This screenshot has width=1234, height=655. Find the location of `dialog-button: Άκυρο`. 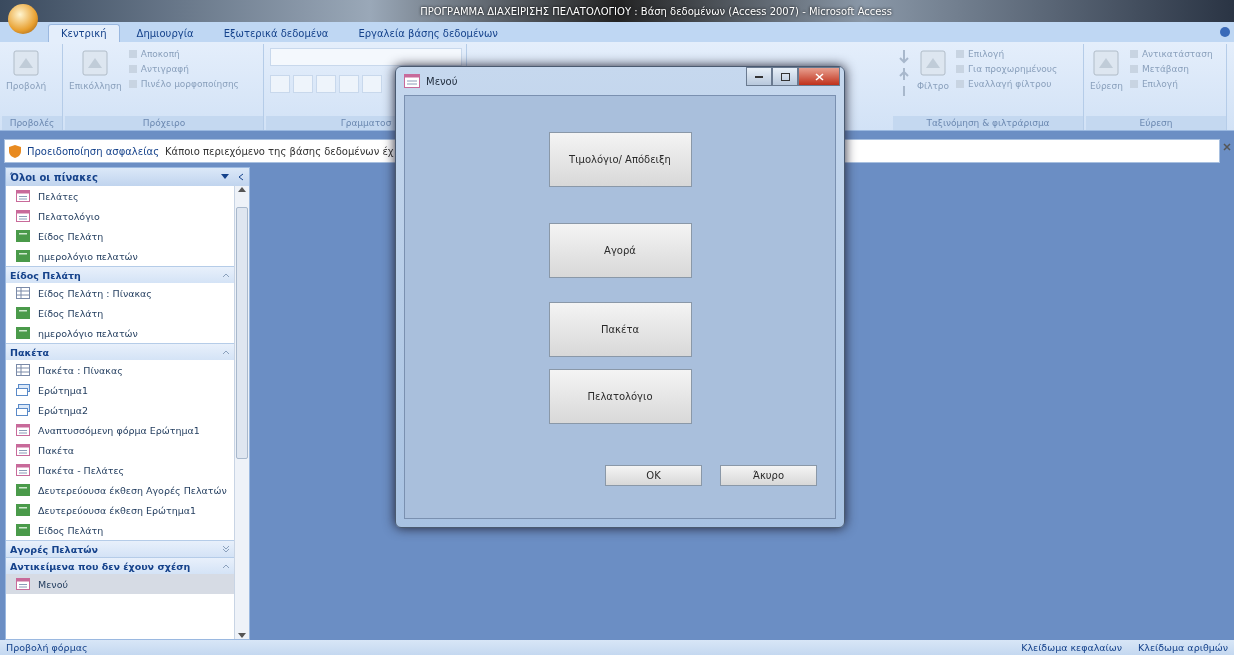

dialog-button: Άκυρο is located at coordinates (768, 475).